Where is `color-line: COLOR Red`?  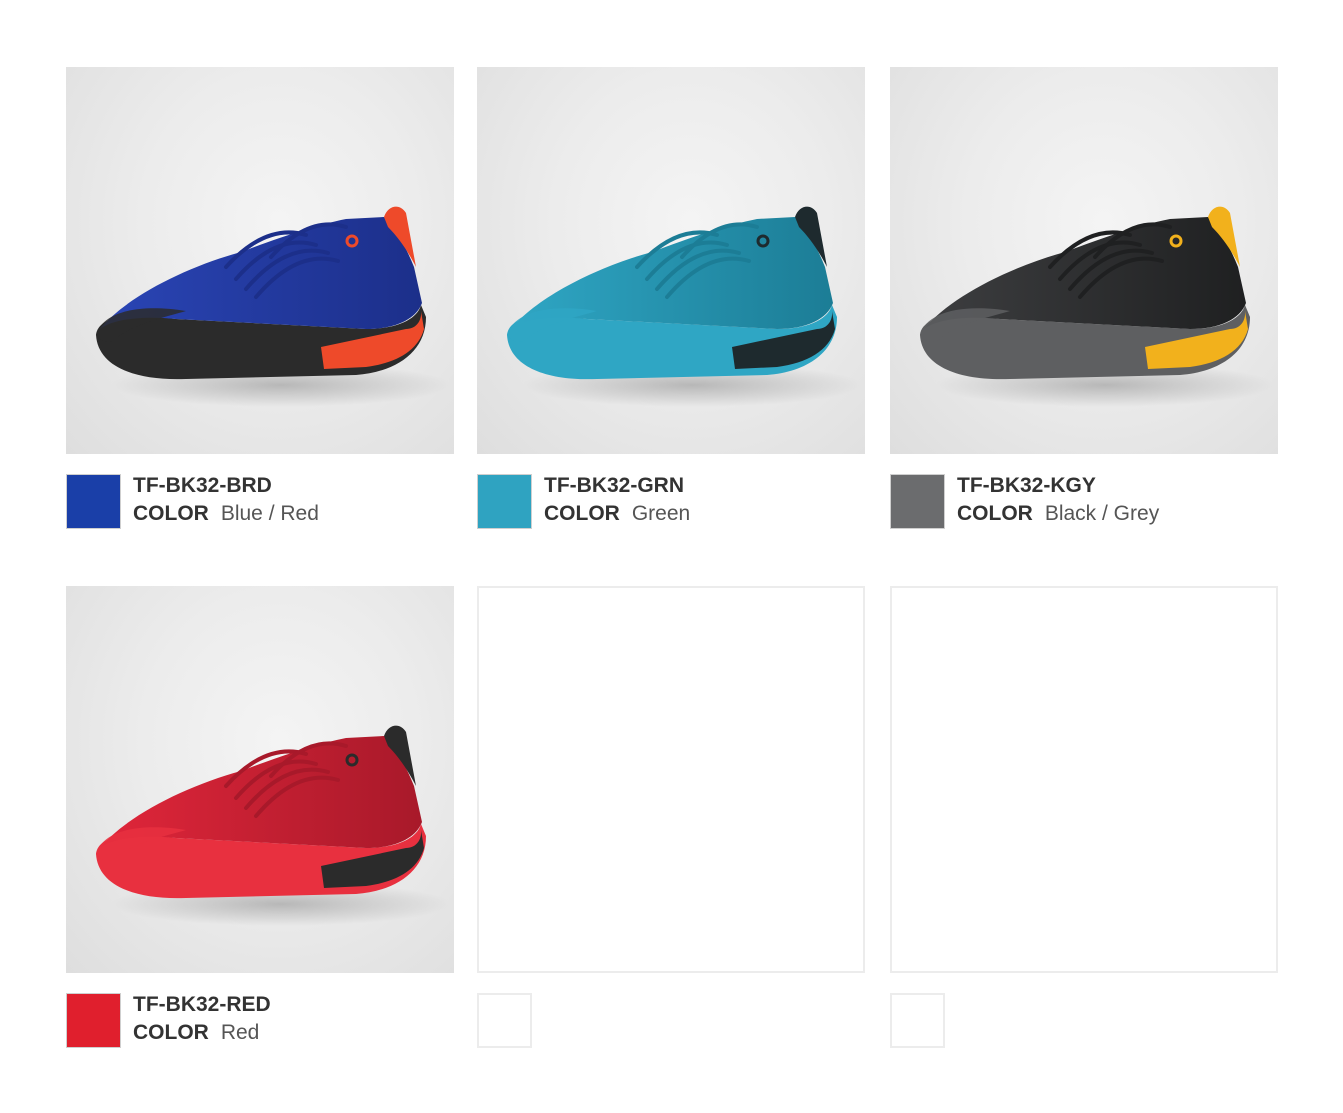
color-line: COLOR Red is located at coordinates (293, 1033).